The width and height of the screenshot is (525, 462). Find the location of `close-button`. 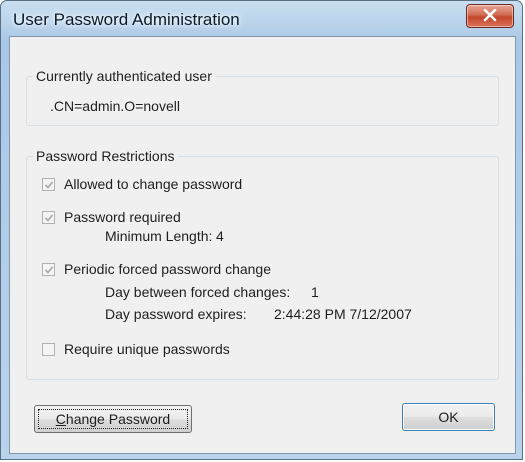

close-button is located at coordinates (490, 16).